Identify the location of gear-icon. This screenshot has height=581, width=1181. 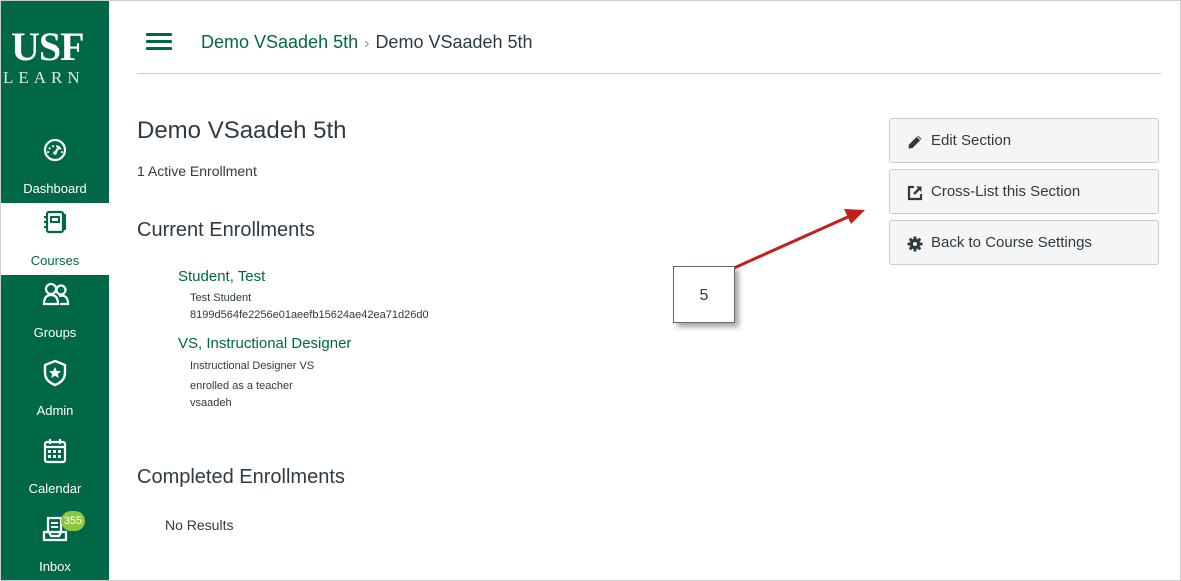
(915, 244).